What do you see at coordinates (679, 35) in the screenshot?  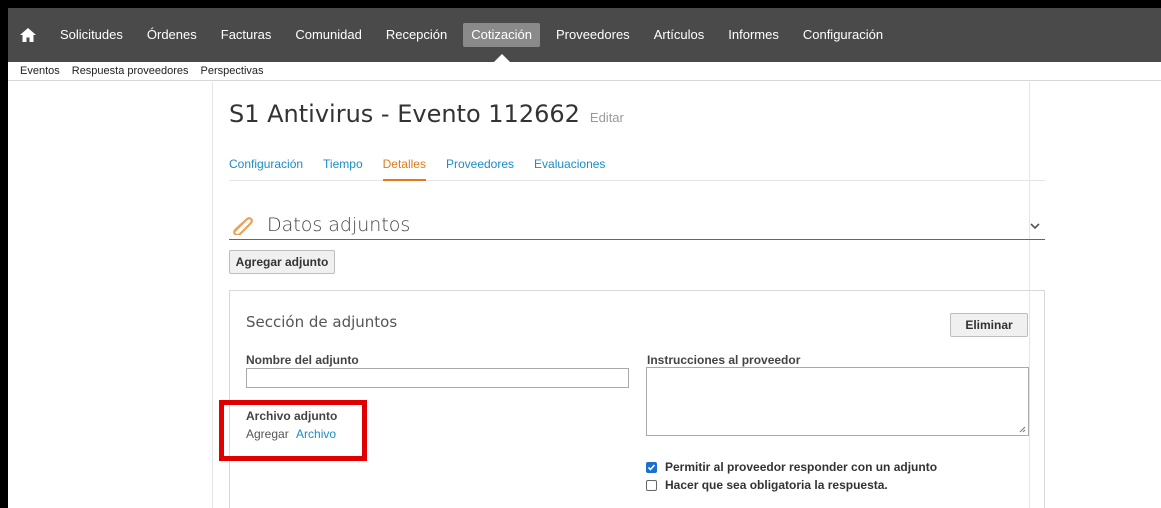 I see `nav-articulos: Artículos` at bounding box center [679, 35].